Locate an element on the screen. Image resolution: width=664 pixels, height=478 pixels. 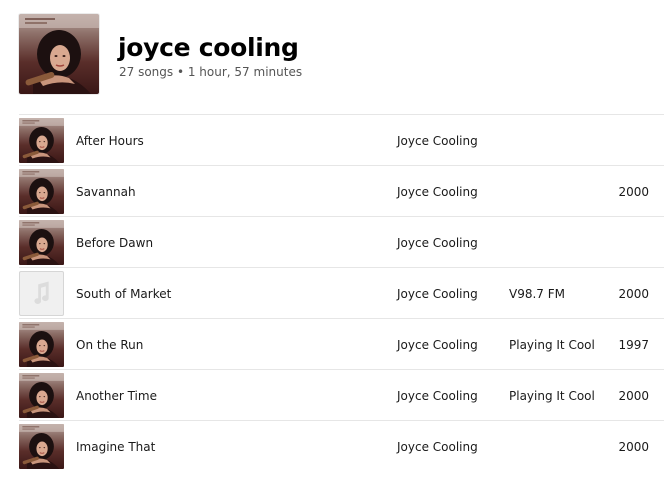
track-title: On the Run is located at coordinates (110, 345).